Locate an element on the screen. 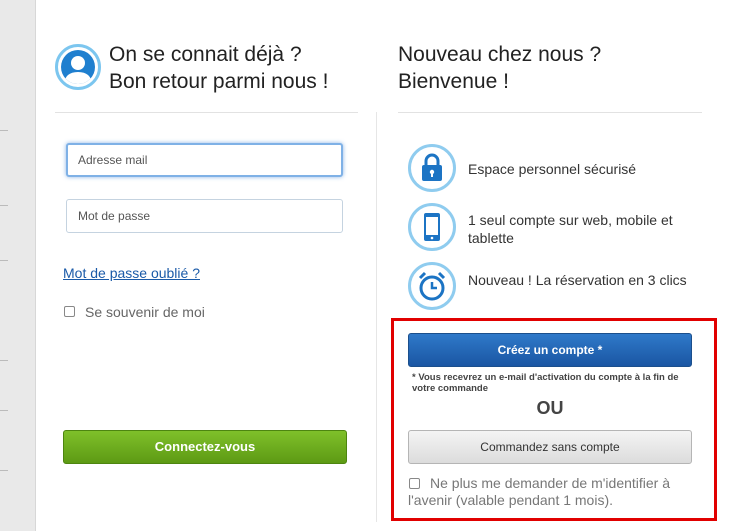  email-field: Adresse mail is located at coordinates (204, 160).